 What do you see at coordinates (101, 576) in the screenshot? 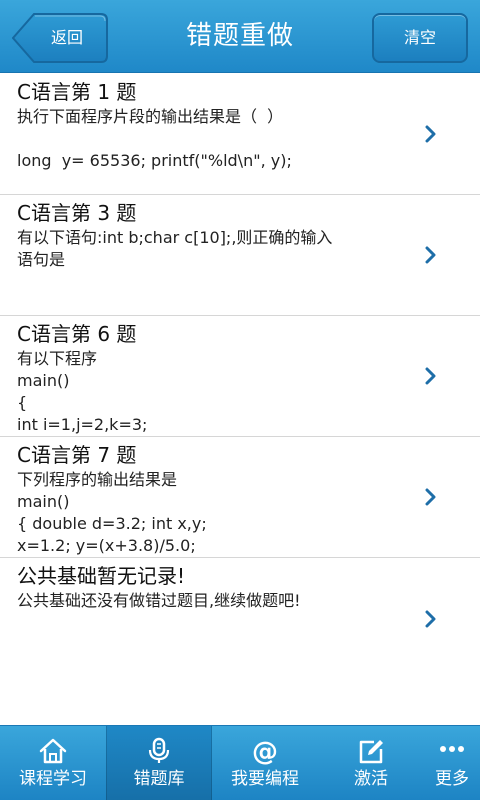
I see `item-title: 公共基础暂无记录!` at bounding box center [101, 576].